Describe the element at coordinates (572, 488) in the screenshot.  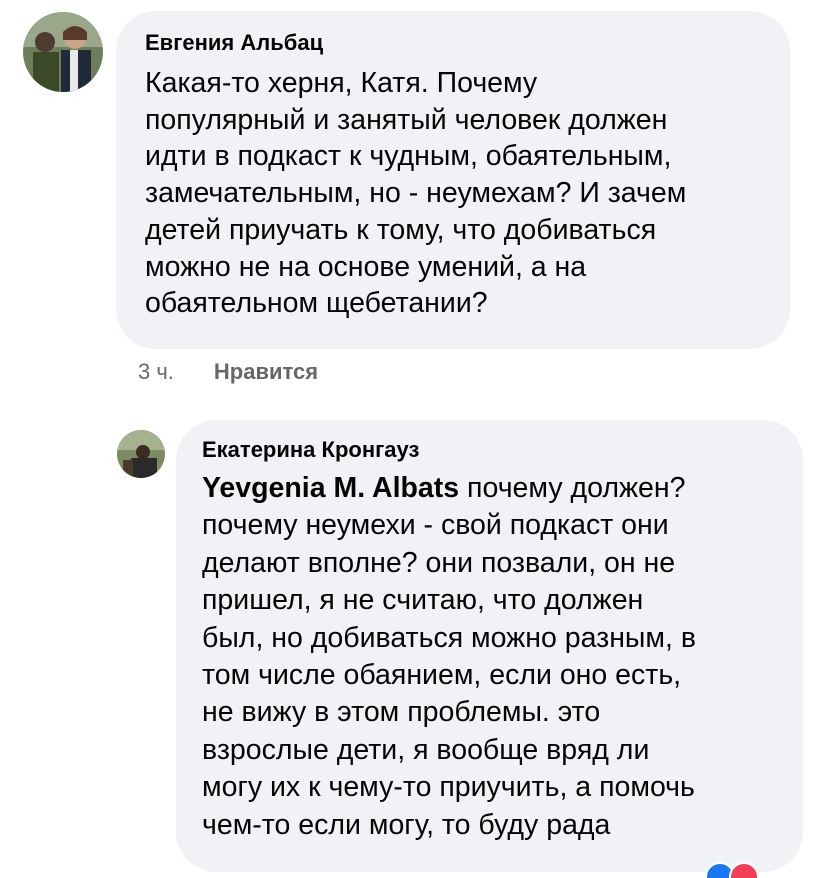
I see `comment-text-first-line: почему должен?` at that location.